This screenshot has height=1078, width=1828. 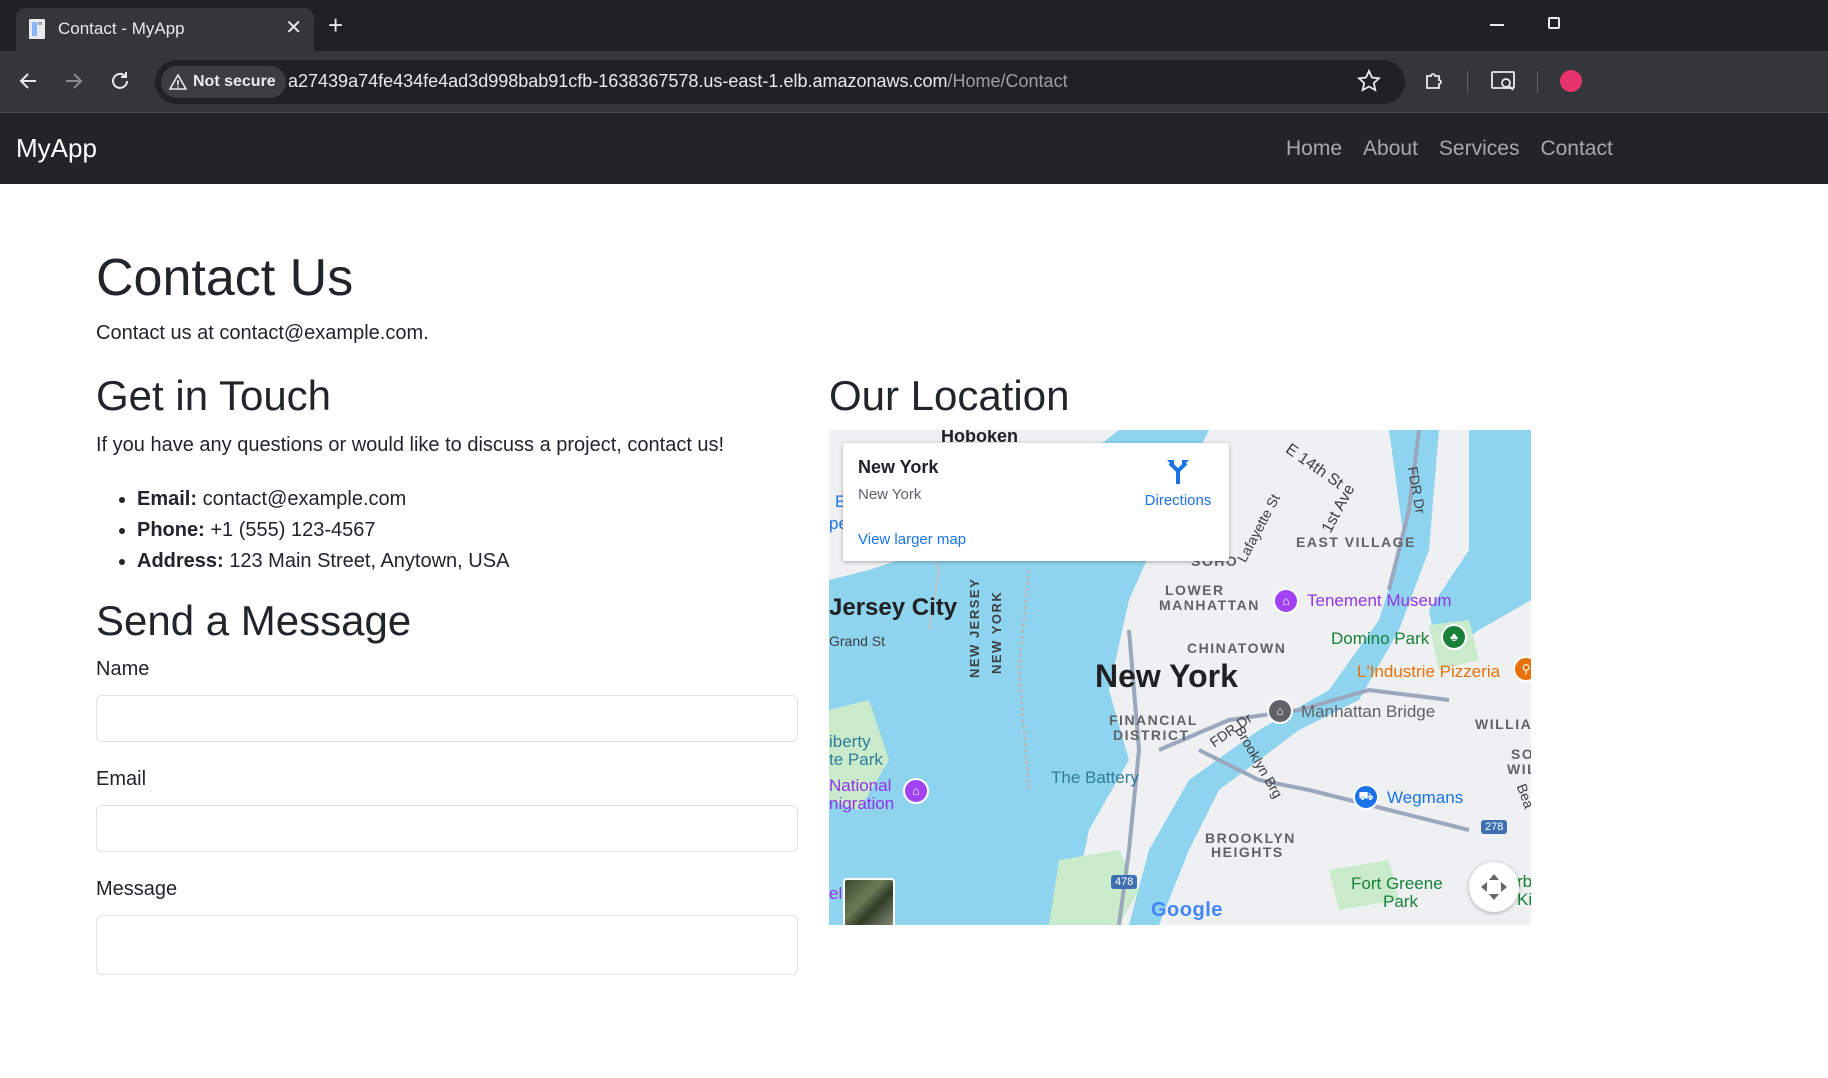 What do you see at coordinates (1554, 23) in the screenshot?
I see `restore-window-icon` at bounding box center [1554, 23].